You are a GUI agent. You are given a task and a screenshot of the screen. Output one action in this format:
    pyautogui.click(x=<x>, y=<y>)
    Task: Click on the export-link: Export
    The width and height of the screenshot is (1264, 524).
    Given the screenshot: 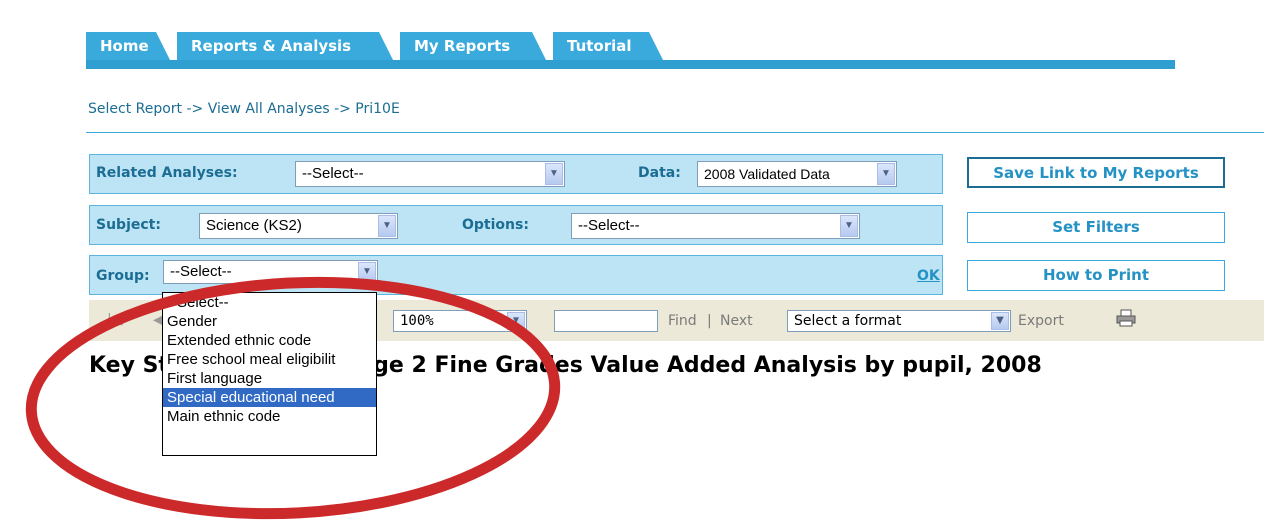 What is the action you would take?
    pyautogui.click(x=1041, y=321)
    